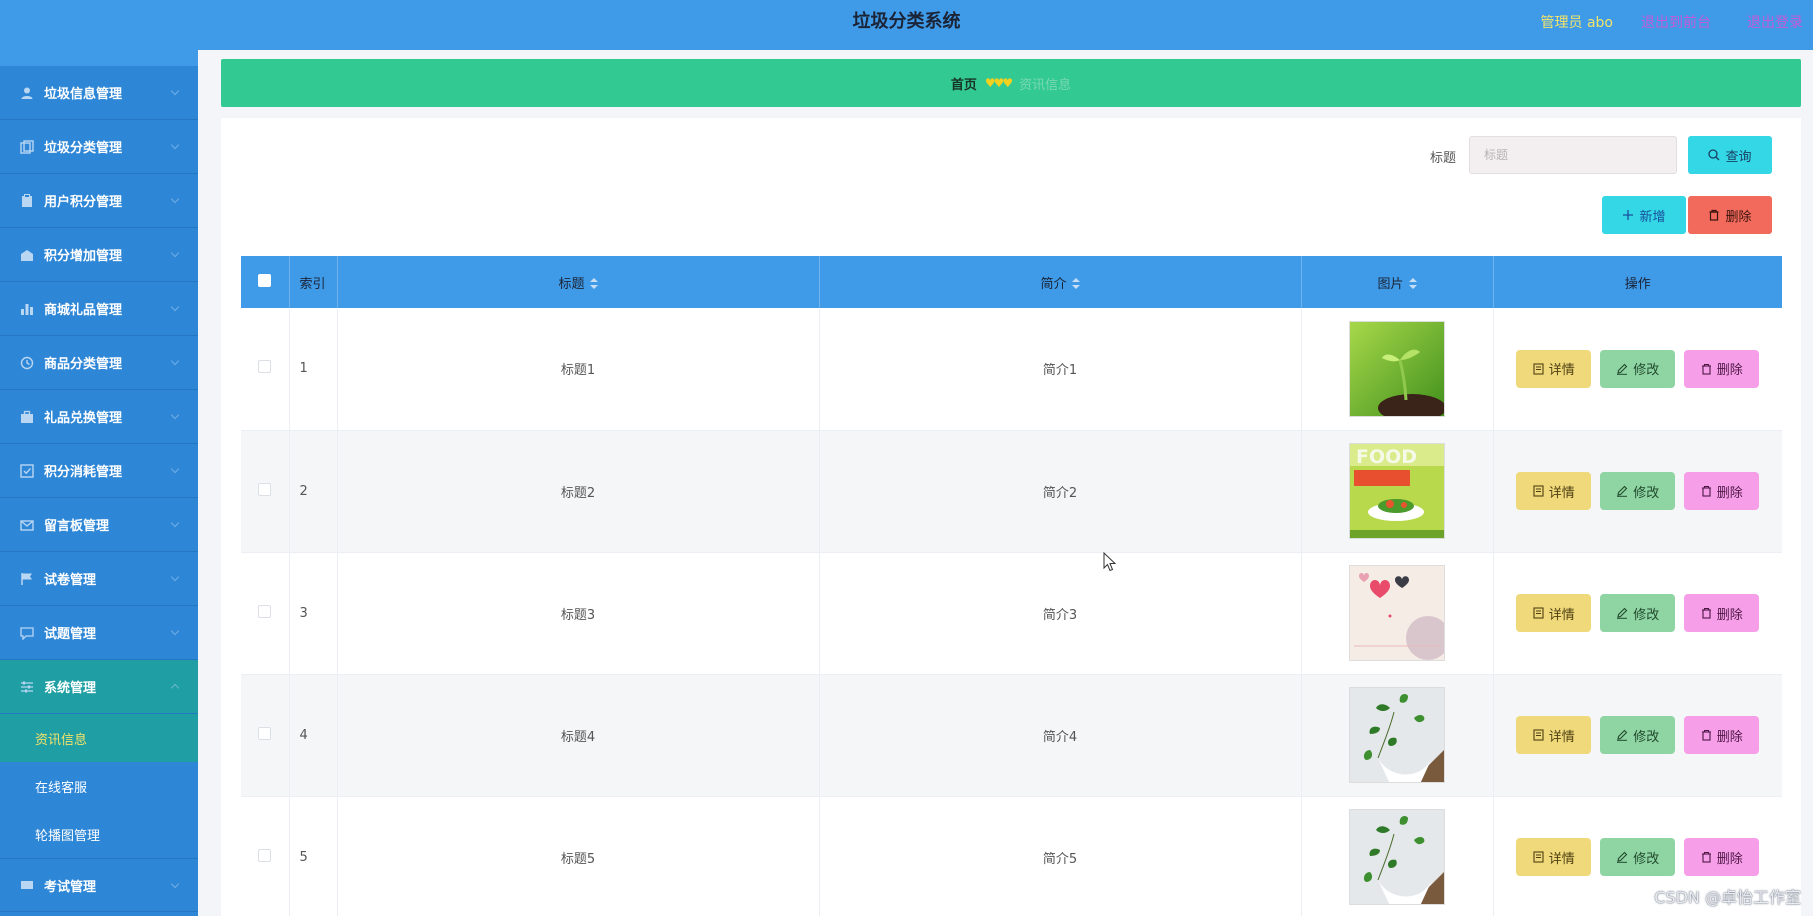 This screenshot has width=1813, height=916. I want to click on sidebar-subitem-carousel: 轮播图管理, so click(99, 834).